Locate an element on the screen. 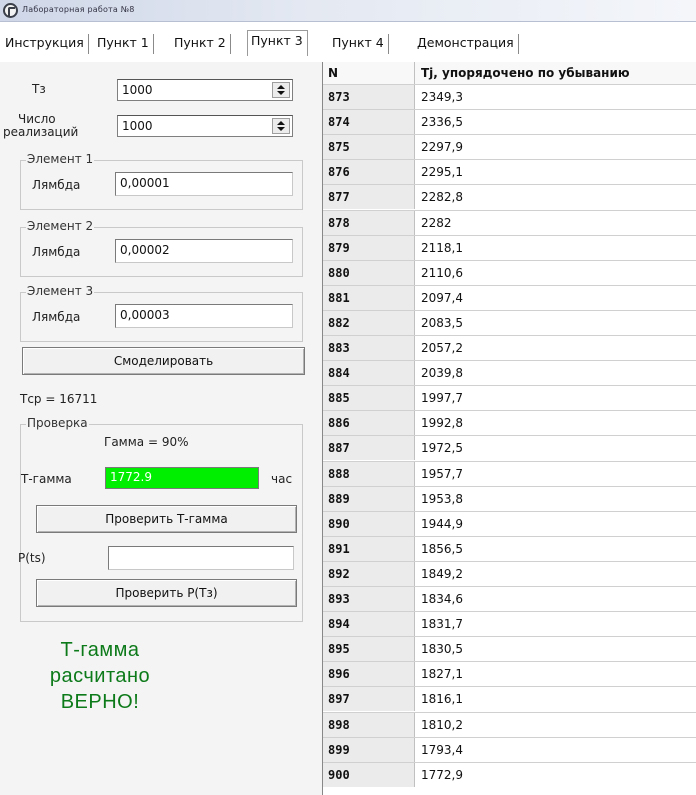 This screenshot has height=795, width=696. app-icon is located at coordinates (10, 10).